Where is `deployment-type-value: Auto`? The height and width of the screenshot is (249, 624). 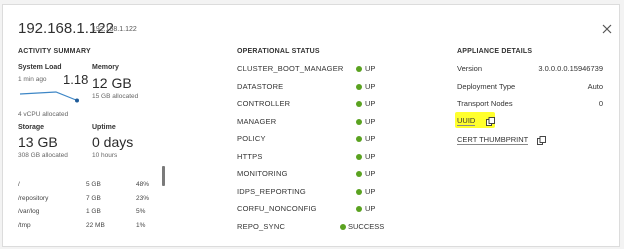 deployment-type-value: Auto is located at coordinates (595, 86).